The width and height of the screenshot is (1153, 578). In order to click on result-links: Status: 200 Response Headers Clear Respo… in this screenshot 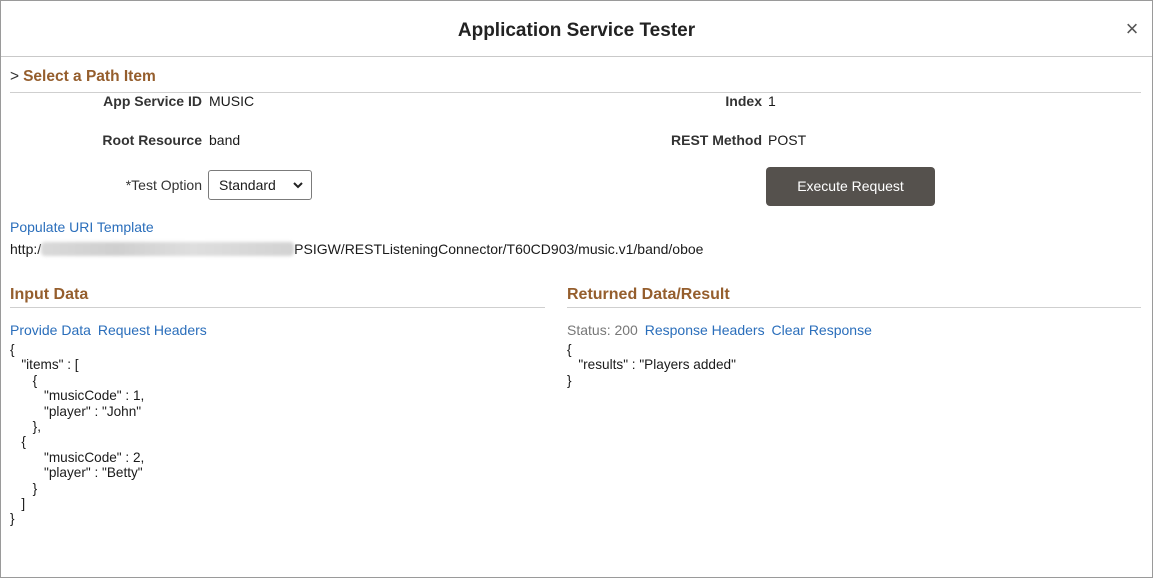, I will do `click(719, 330)`.